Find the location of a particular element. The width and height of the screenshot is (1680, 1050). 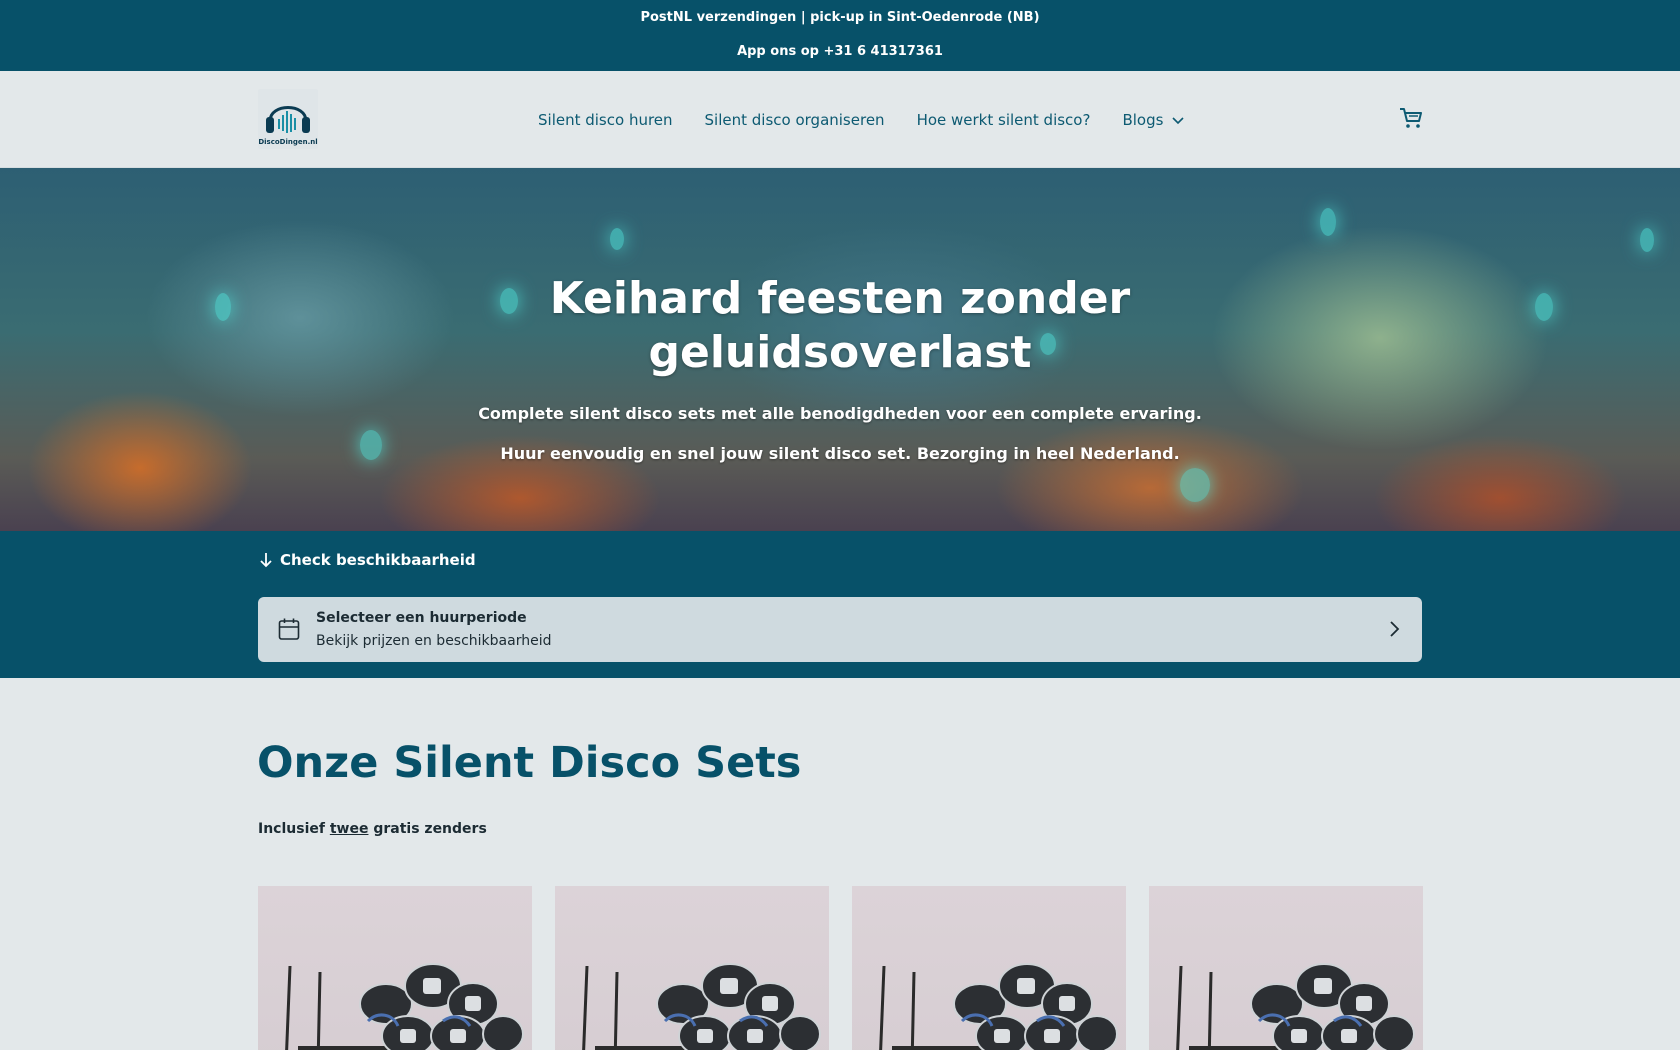

nav-label: Hoe werkt silent disco? is located at coordinates (1003, 119).